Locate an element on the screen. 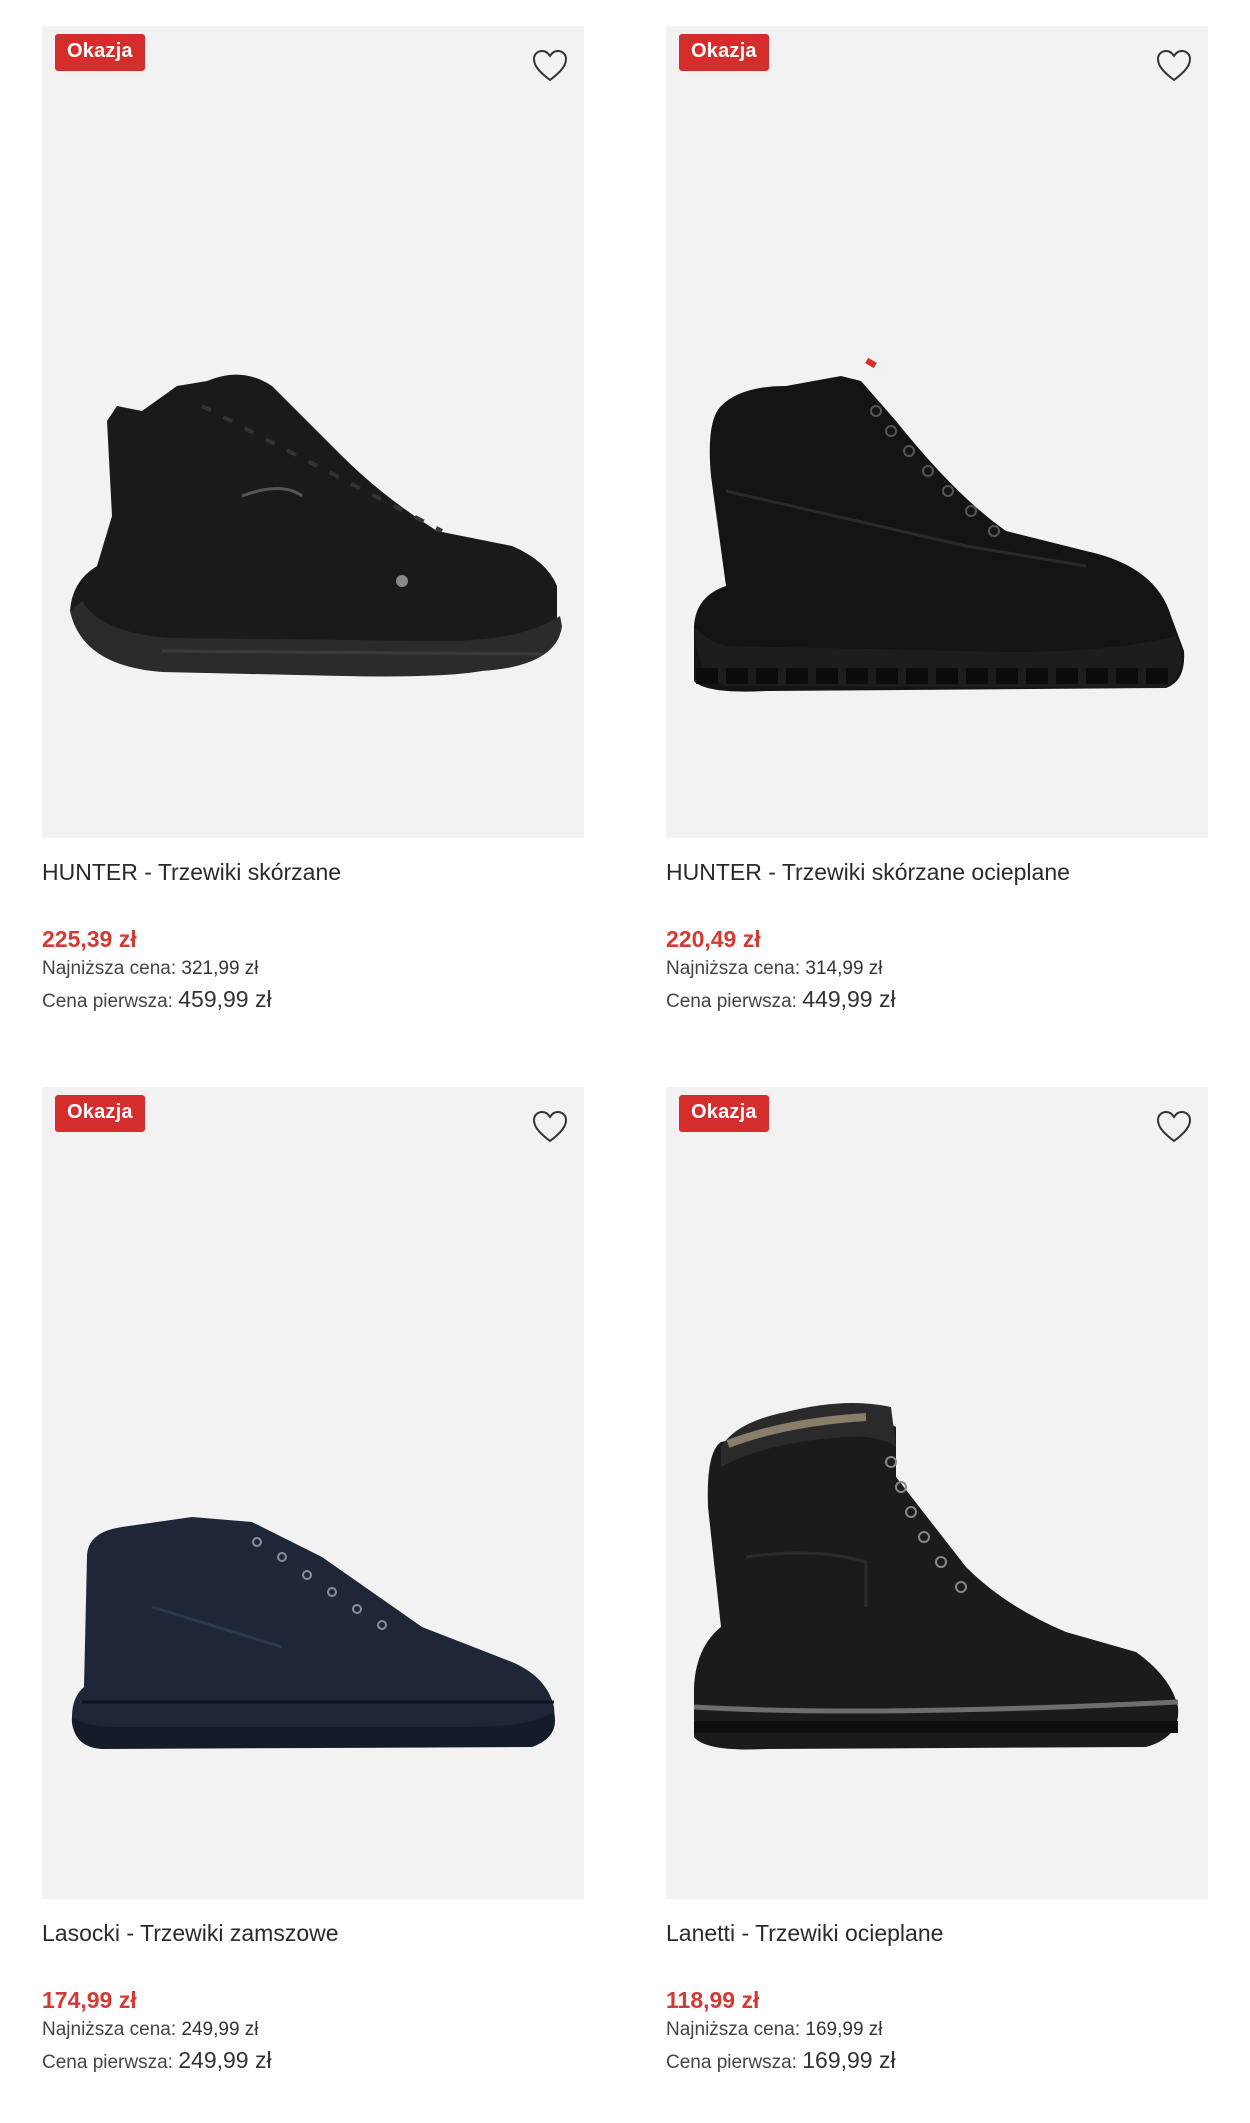  lowest-price-row: Najniższa cena: 169,99 zł is located at coordinates (937, 2030).